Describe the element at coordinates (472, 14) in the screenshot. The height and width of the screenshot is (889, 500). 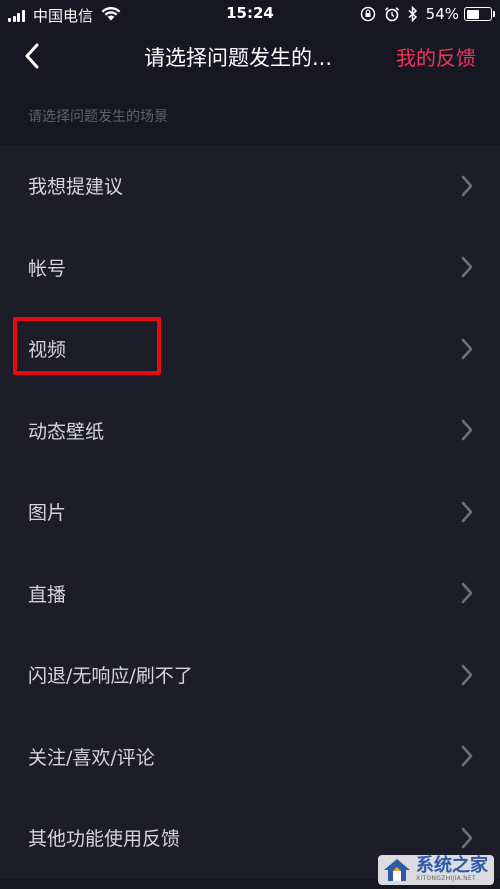
I see `battery-fill` at that location.